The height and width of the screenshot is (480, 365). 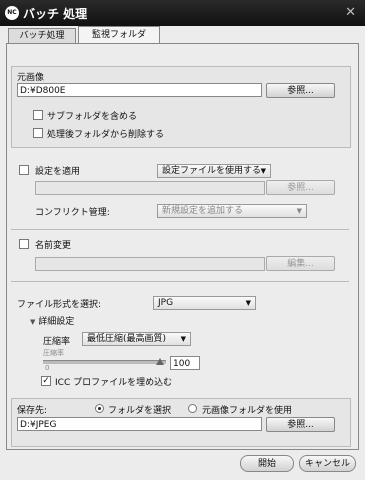 What do you see at coordinates (114, 383) in the screenshot?
I see `icc-label: ICC プロファイルを埋め込む` at bounding box center [114, 383].